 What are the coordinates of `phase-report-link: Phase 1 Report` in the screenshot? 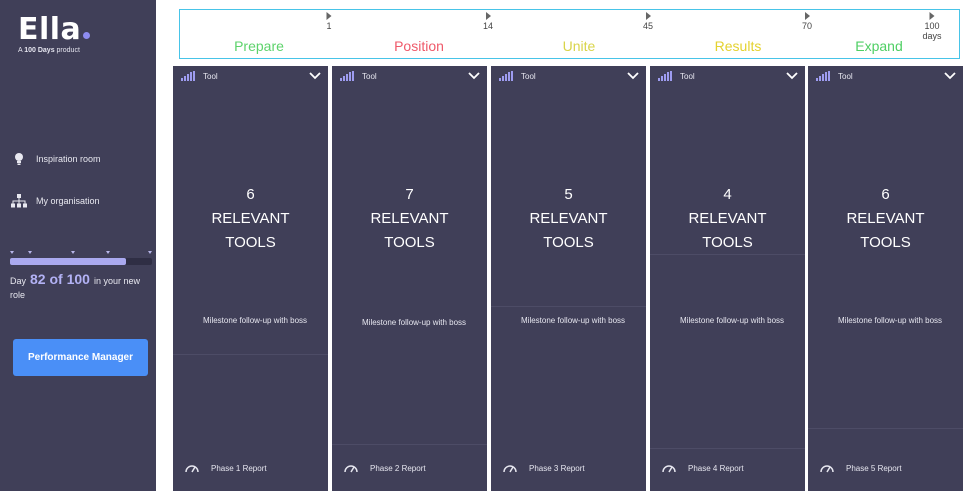 It's located at (226, 468).